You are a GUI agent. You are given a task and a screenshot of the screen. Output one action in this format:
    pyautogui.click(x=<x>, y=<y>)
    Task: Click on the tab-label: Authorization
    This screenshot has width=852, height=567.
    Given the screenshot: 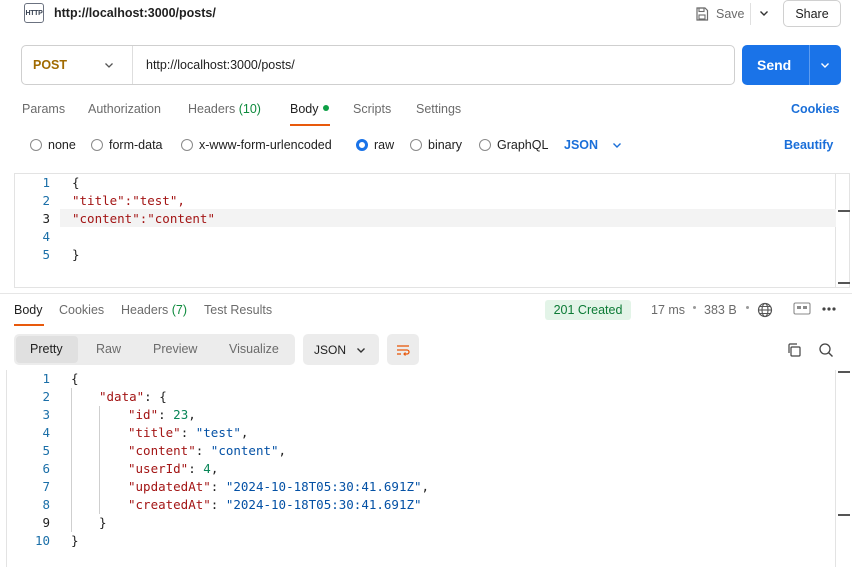 What is the action you would take?
    pyautogui.click(x=124, y=109)
    